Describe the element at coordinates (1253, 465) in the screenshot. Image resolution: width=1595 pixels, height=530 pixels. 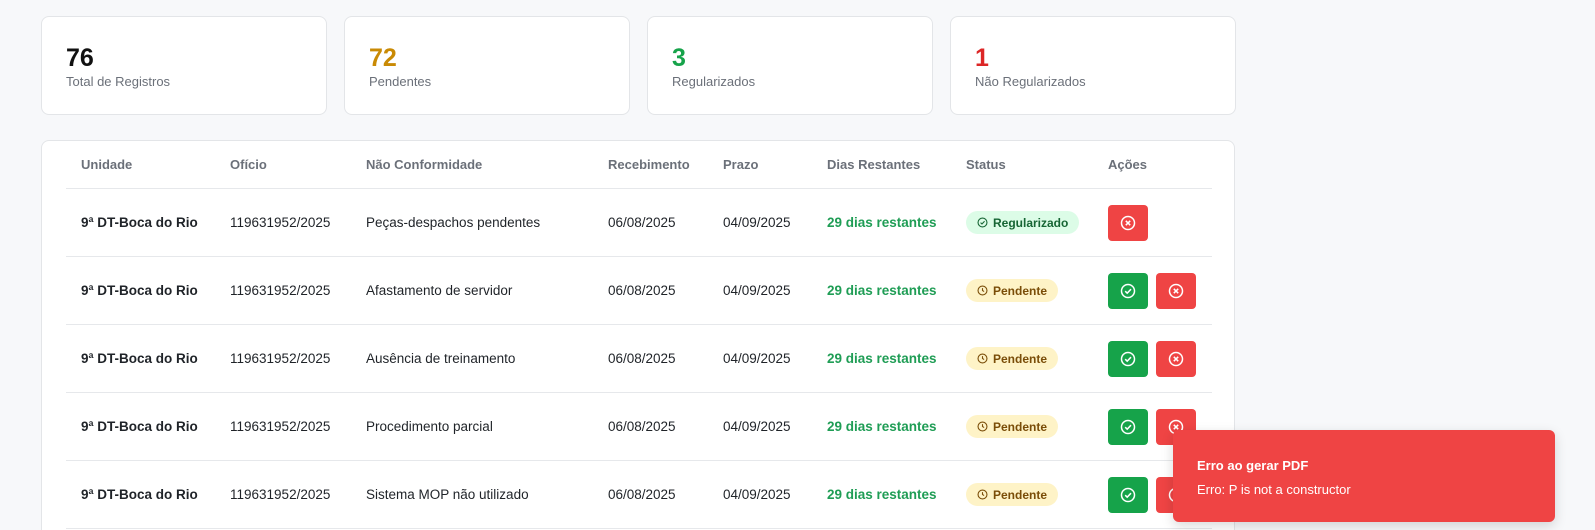
I see `toast-title: Erro ao gerar PDF` at that location.